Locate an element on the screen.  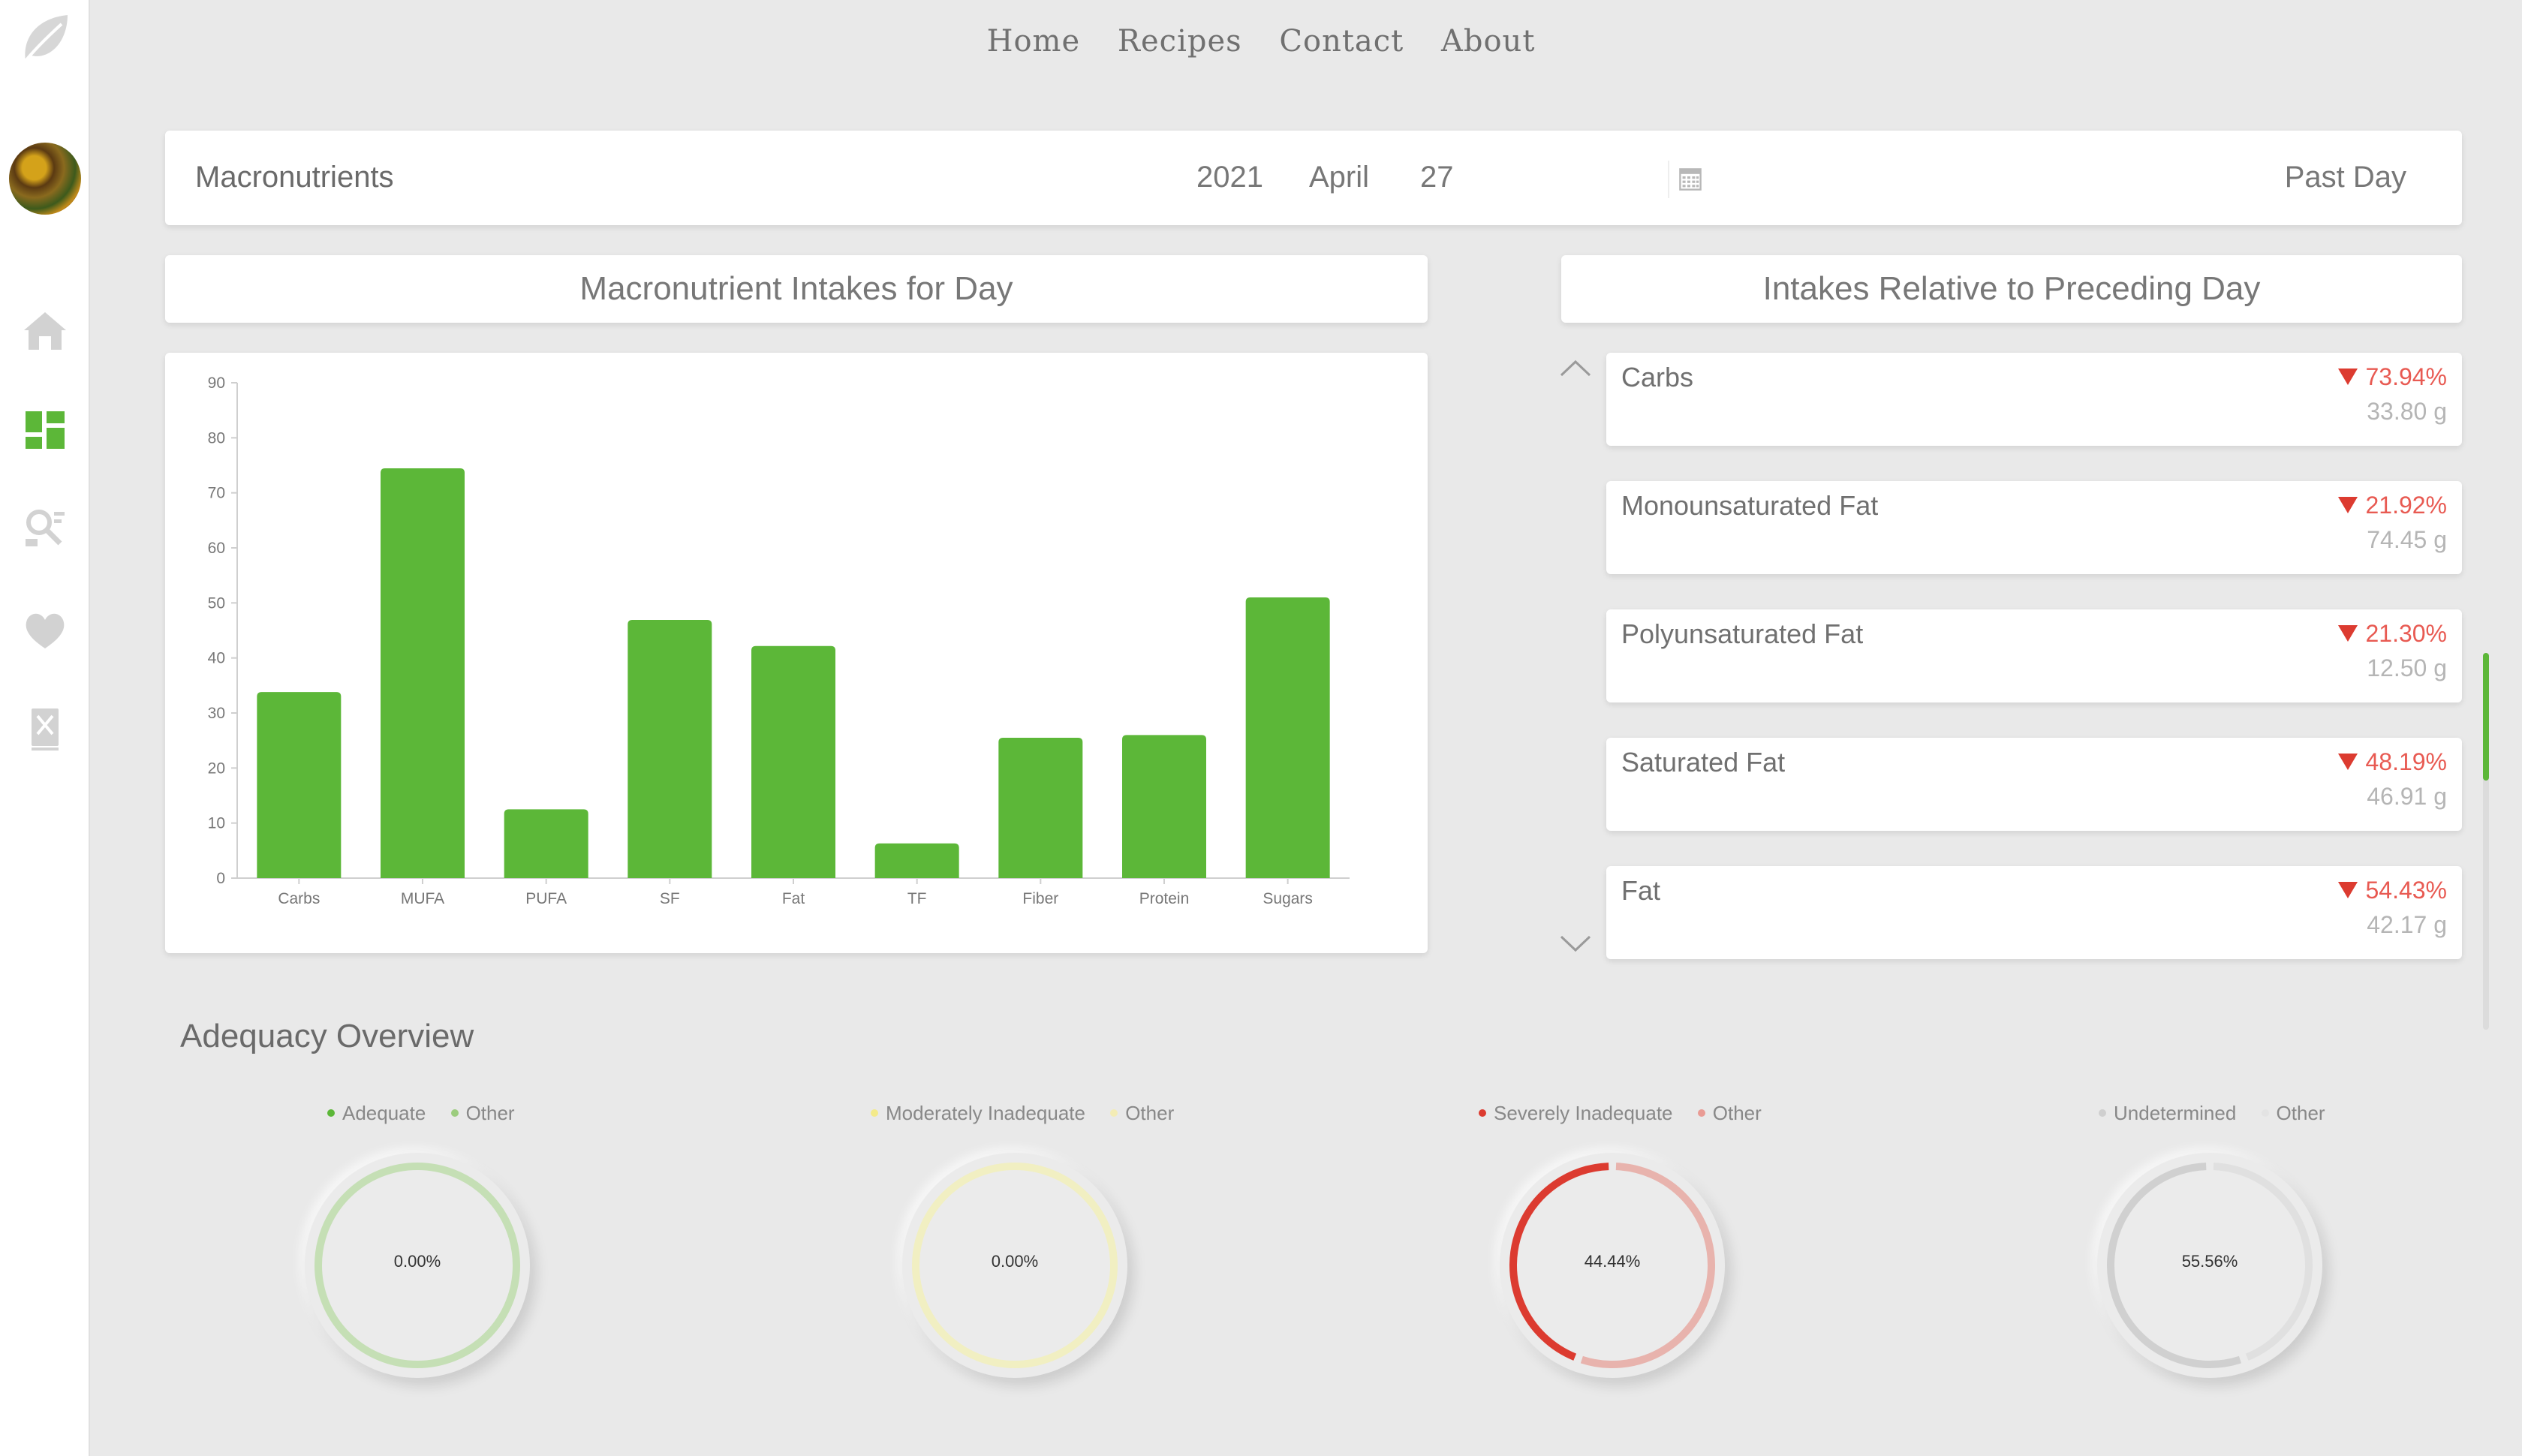
heart-icon is located at coordinates (45, 630).